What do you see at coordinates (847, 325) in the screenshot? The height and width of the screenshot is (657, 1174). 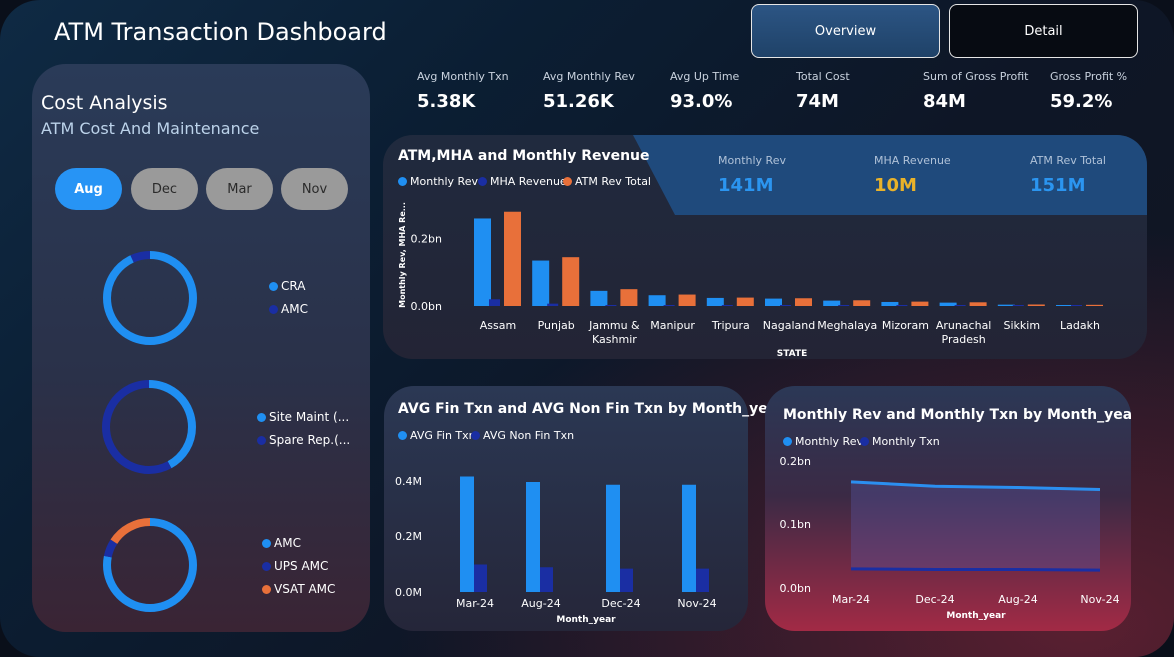 I see `x-tick-label: Meghalaya` at bounding box center [847, 325].